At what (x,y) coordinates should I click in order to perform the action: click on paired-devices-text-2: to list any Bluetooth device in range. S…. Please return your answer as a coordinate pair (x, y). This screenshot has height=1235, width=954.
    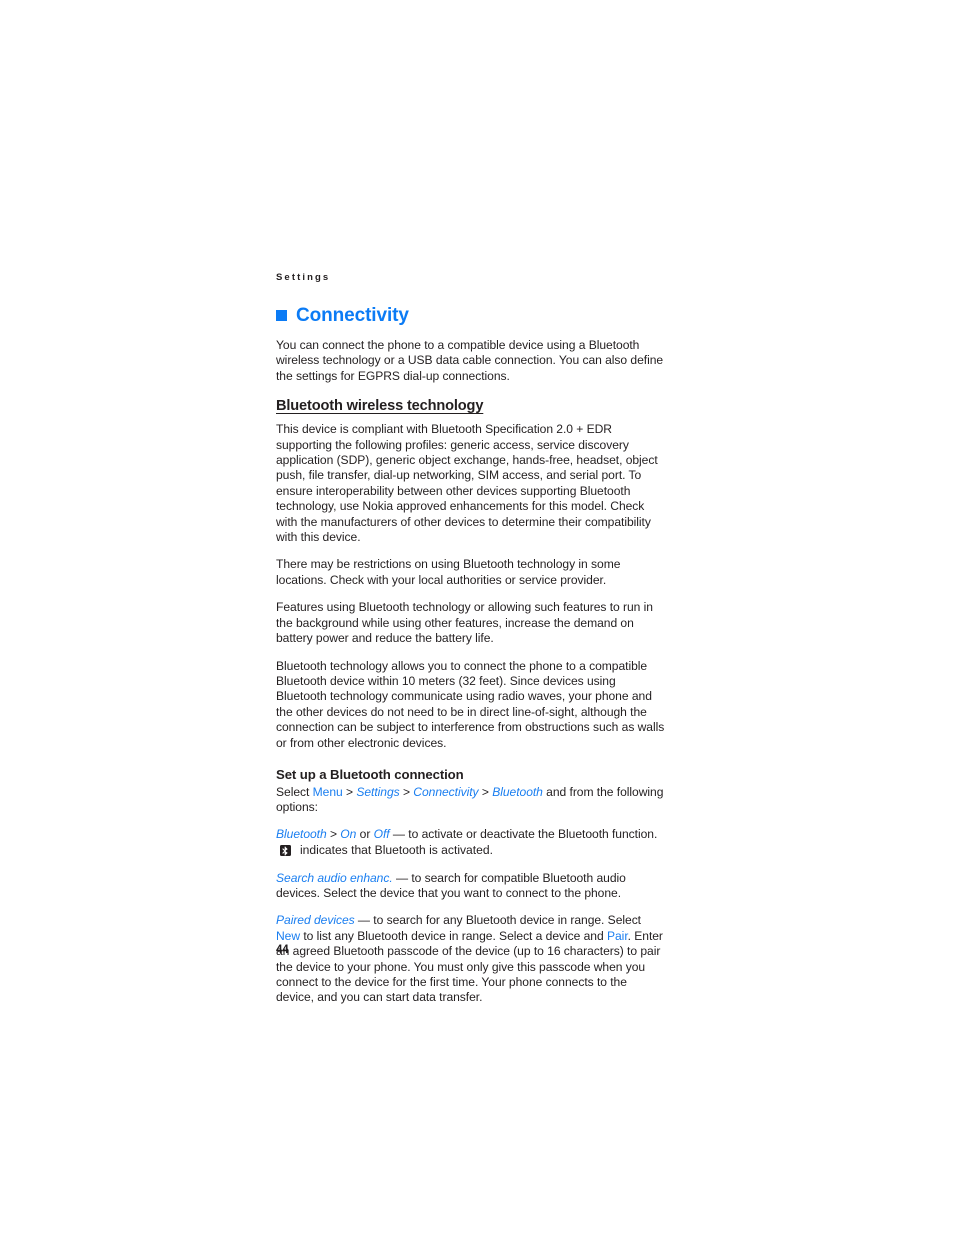
    Looking at the image, I should click on (453, 935).